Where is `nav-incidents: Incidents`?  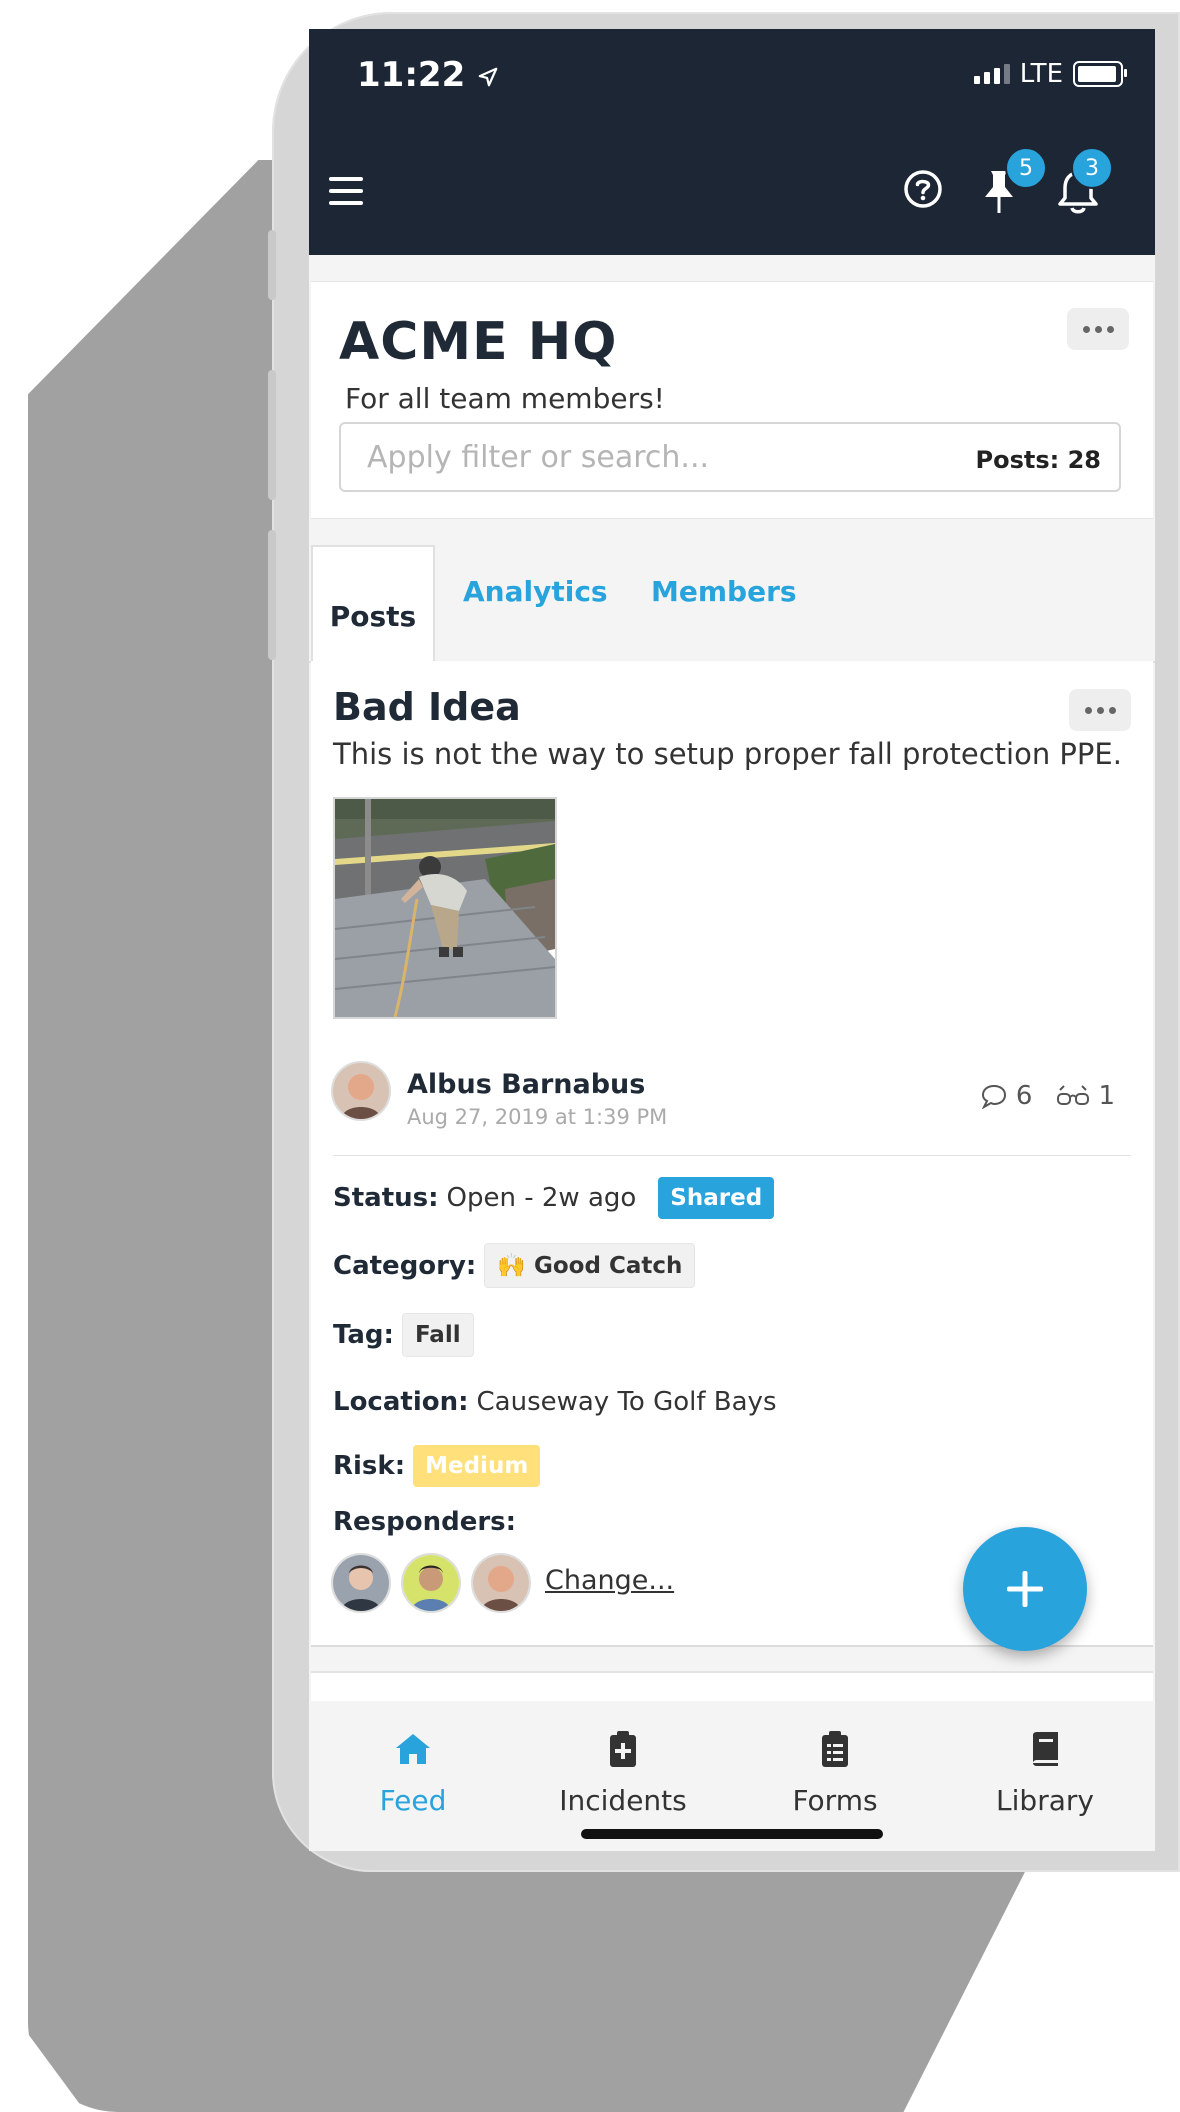 nav-incidents: Incidents is located at coordinates (623, 1773).